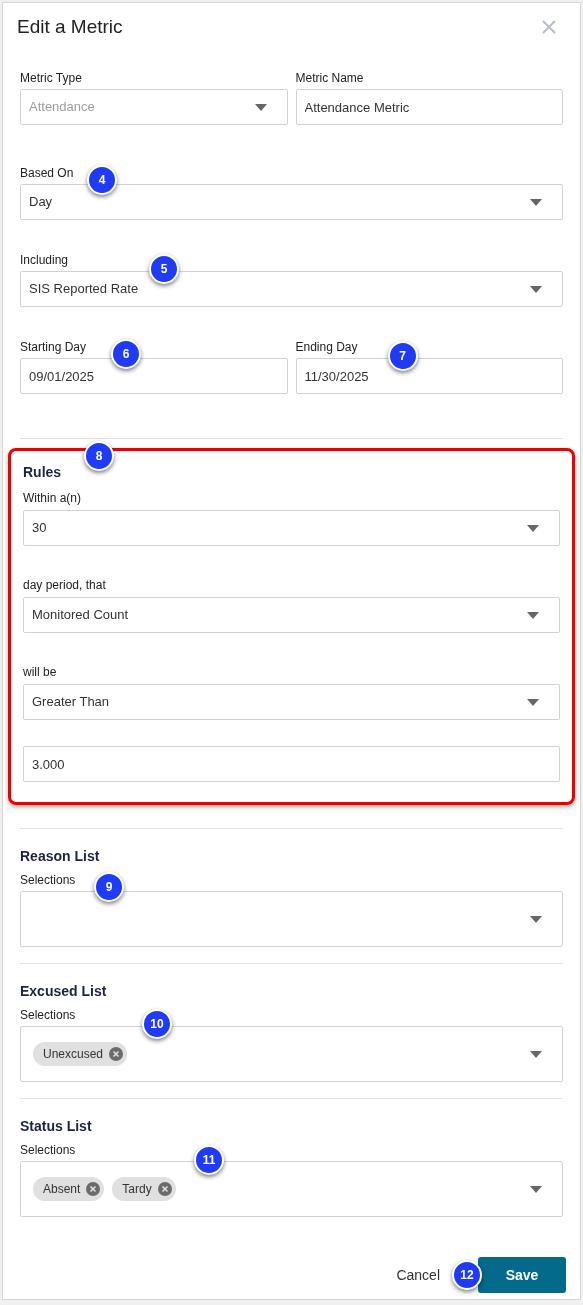 This screenshot has height=1305, width=583. Describe the element at coordinates (209, 1160) in the screenshot. I see `callout-badge: 11` at that location.